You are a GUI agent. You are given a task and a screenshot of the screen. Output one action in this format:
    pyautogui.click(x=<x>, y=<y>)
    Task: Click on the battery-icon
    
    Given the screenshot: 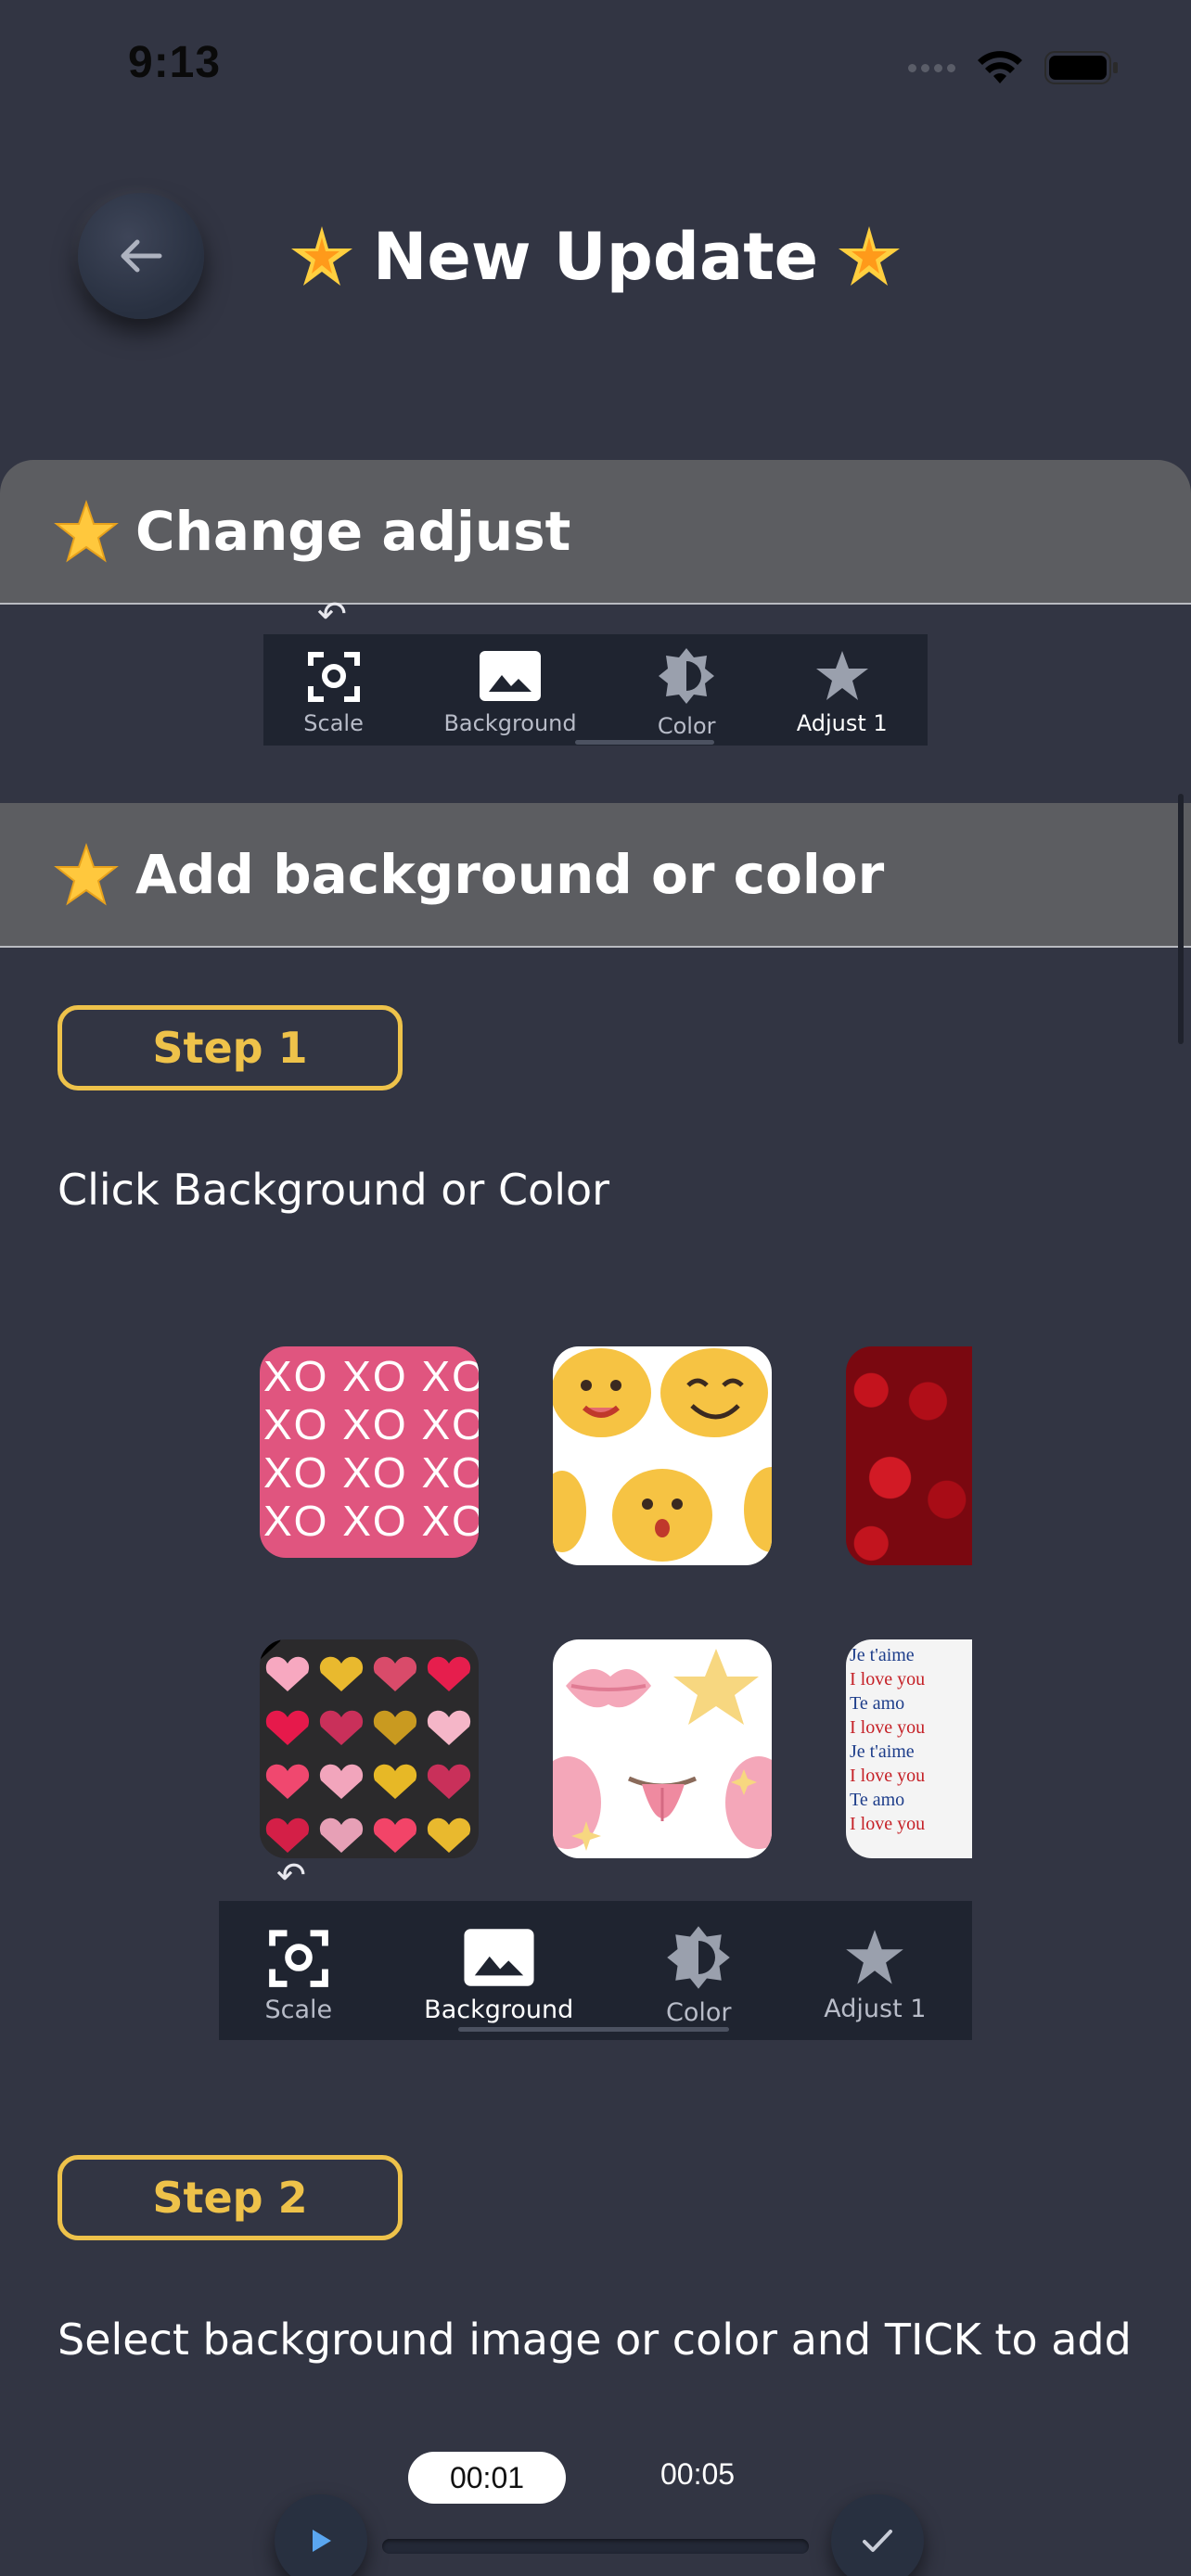 What is the action you would take?
    pyautogui.click(x=1081, y=67)
    